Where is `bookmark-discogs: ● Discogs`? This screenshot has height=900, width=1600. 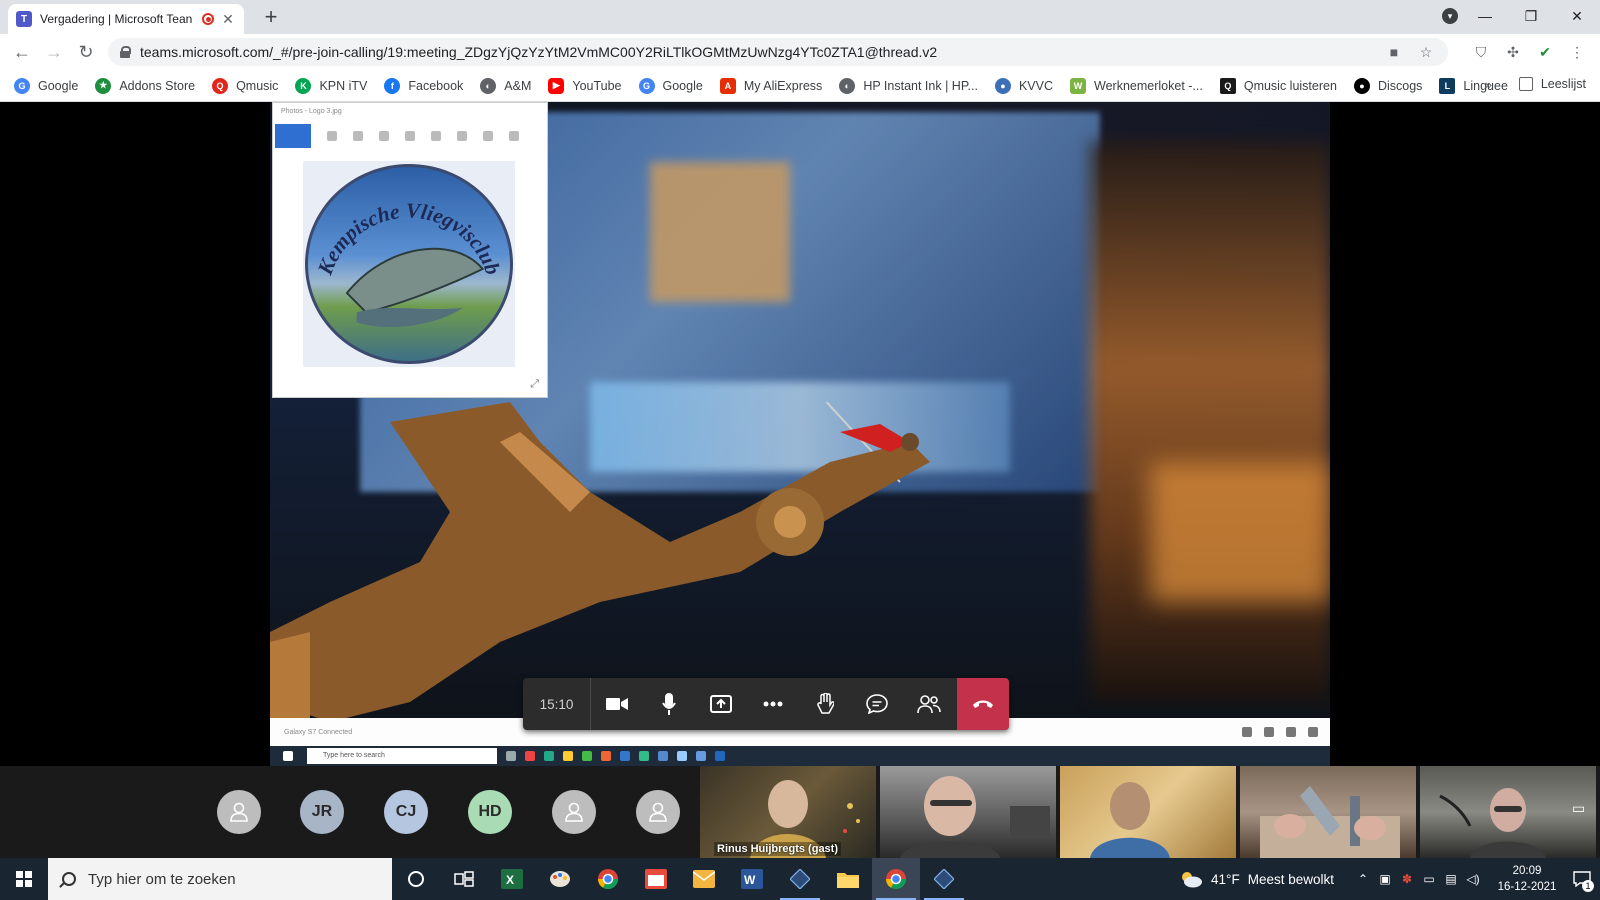
bookmark-discogs: ● Discogs is located at coordinates (1387, 85).